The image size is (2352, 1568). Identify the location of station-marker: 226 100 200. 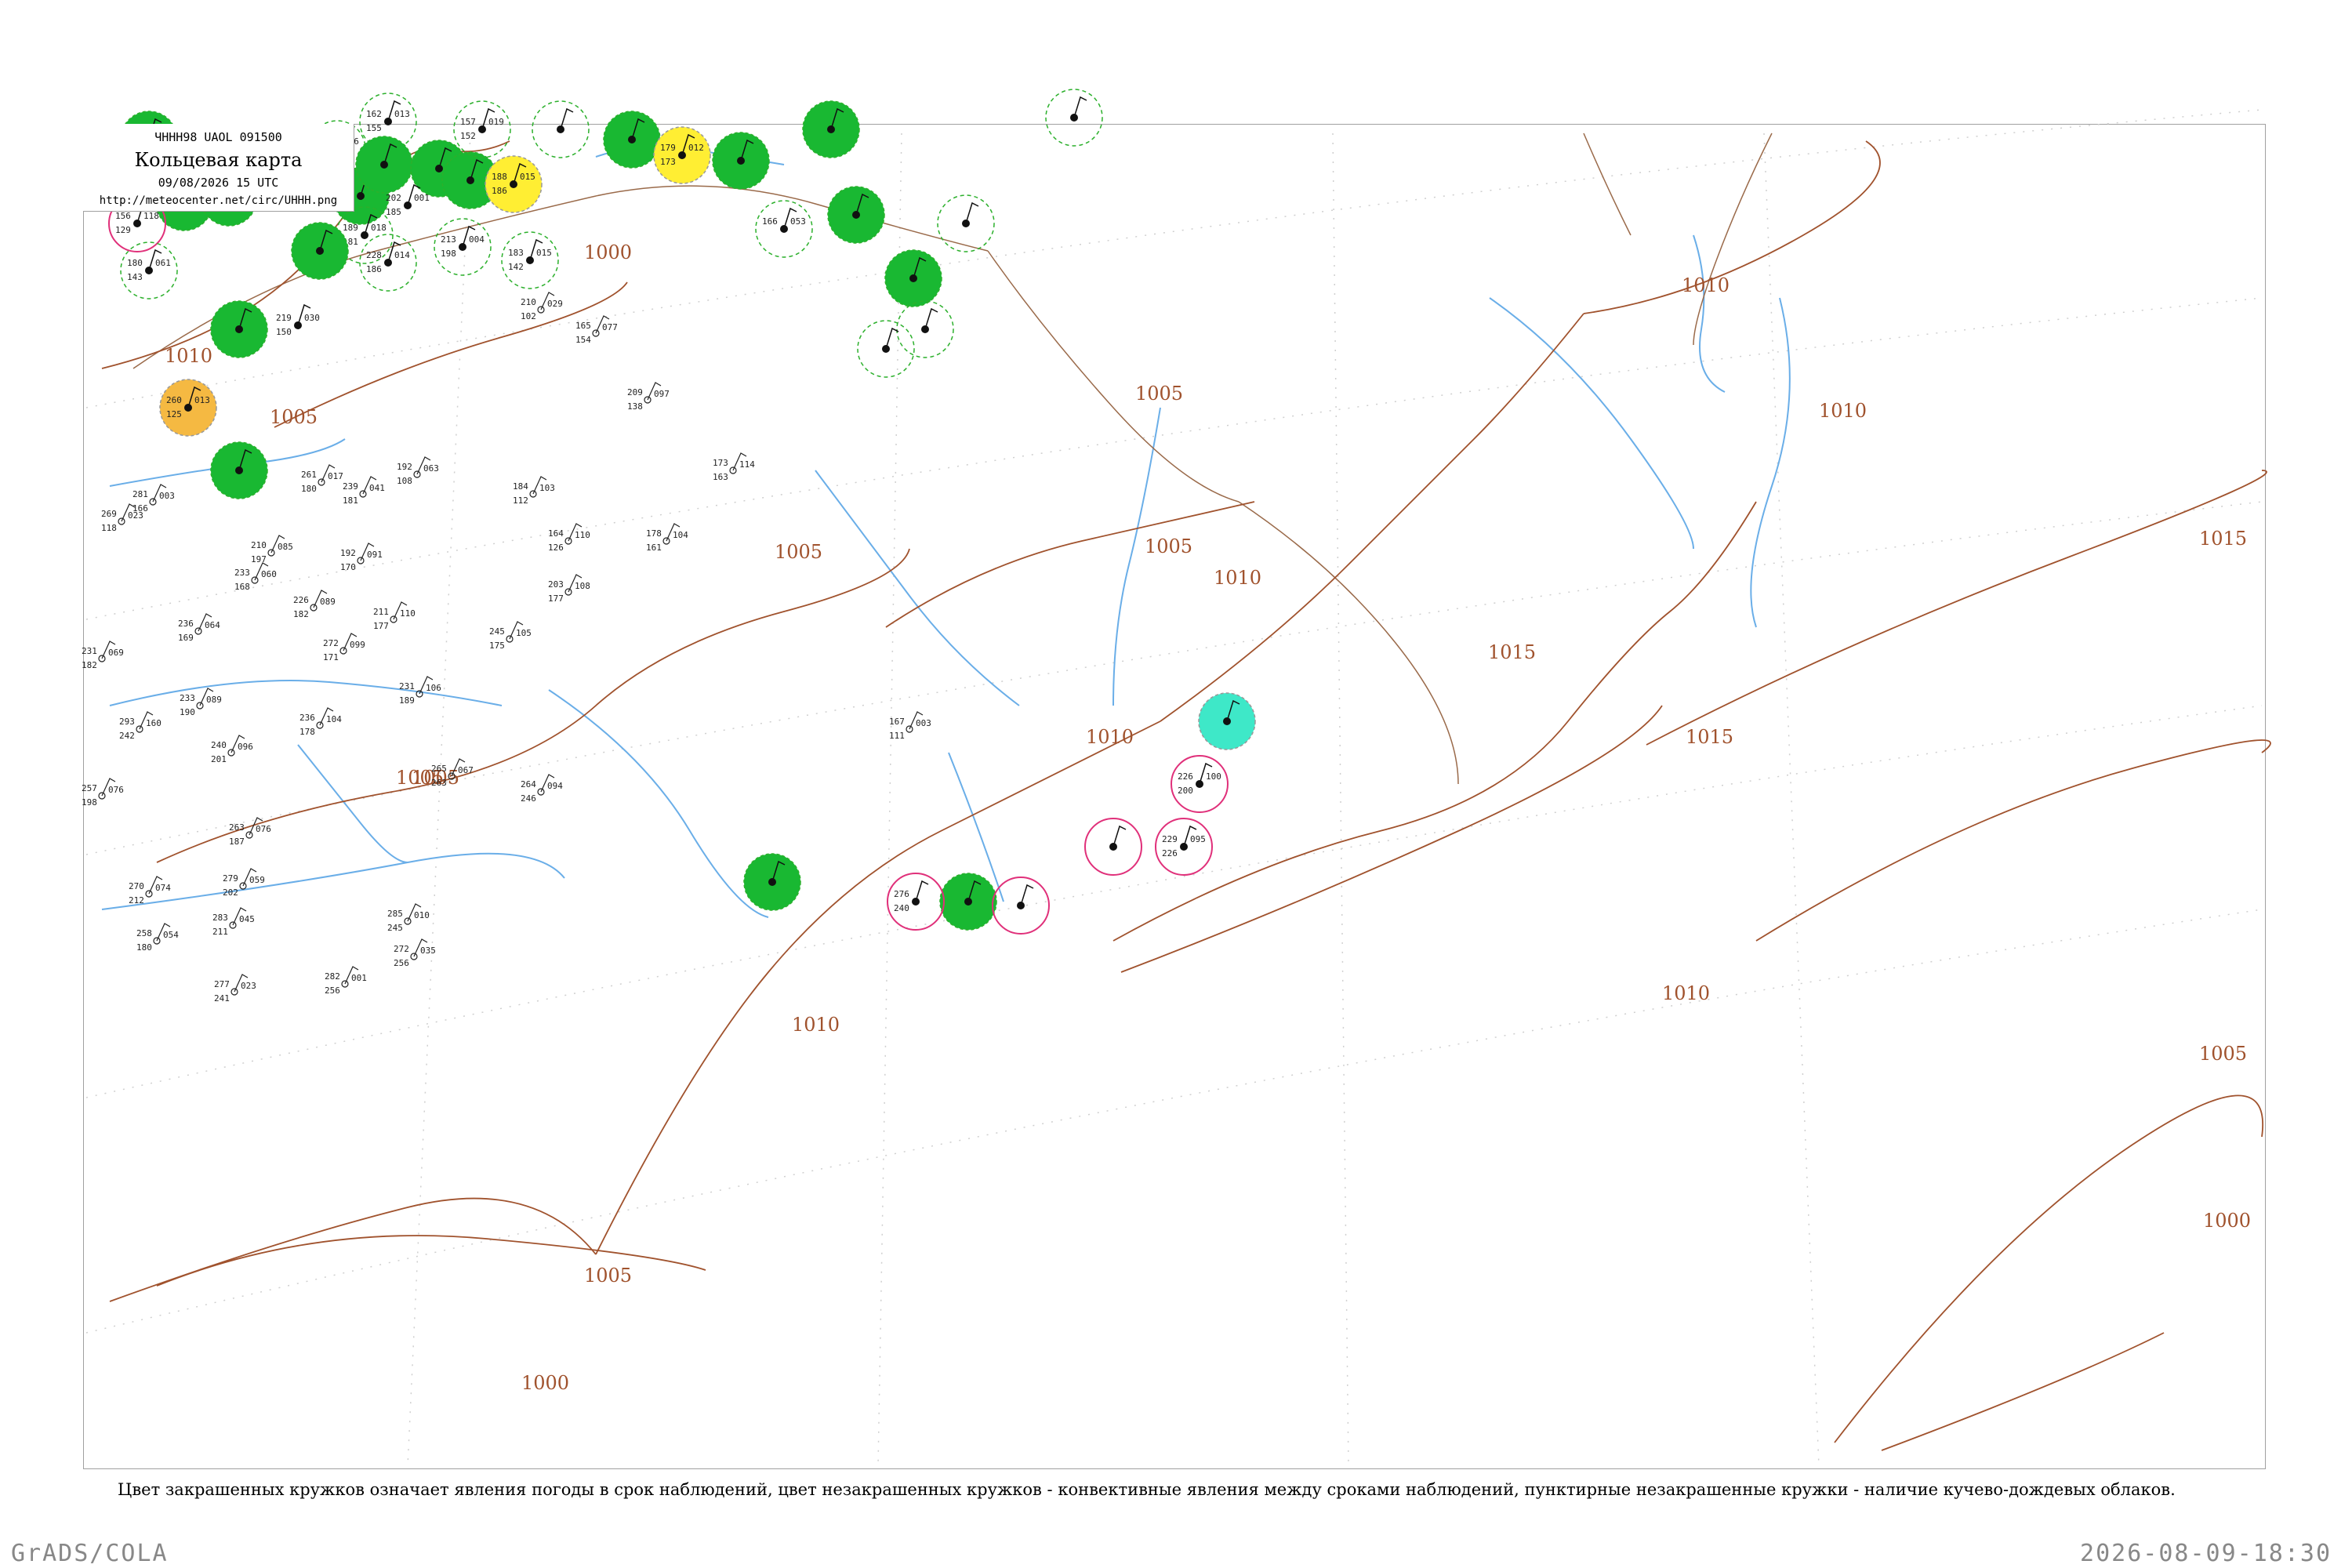
(1200, 784).